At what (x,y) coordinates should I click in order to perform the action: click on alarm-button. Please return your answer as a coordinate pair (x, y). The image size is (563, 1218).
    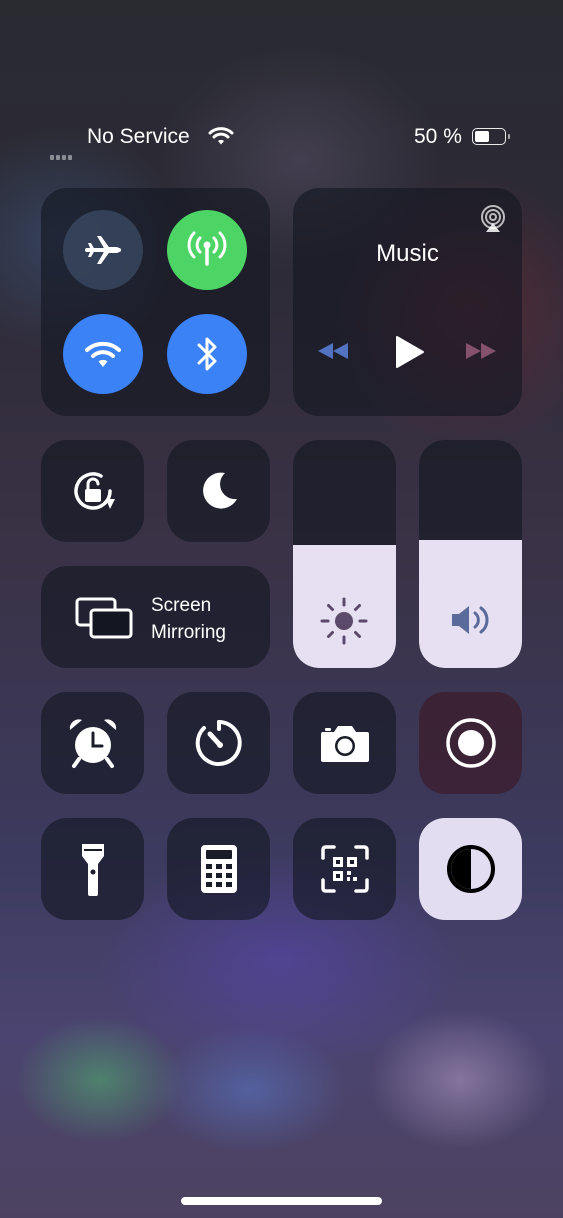
    Looking at the image, I should click on (92, 743).